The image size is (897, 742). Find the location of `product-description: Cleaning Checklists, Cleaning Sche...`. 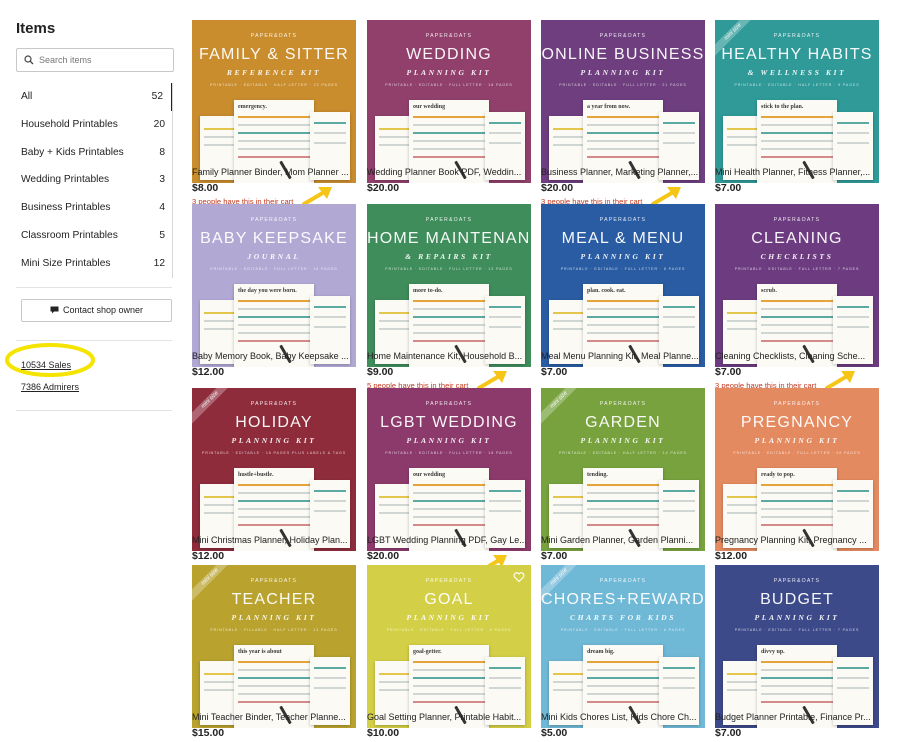

product-description: Cleaning Checklists, Cleaning Sche... is located at coordinates (797, 356).